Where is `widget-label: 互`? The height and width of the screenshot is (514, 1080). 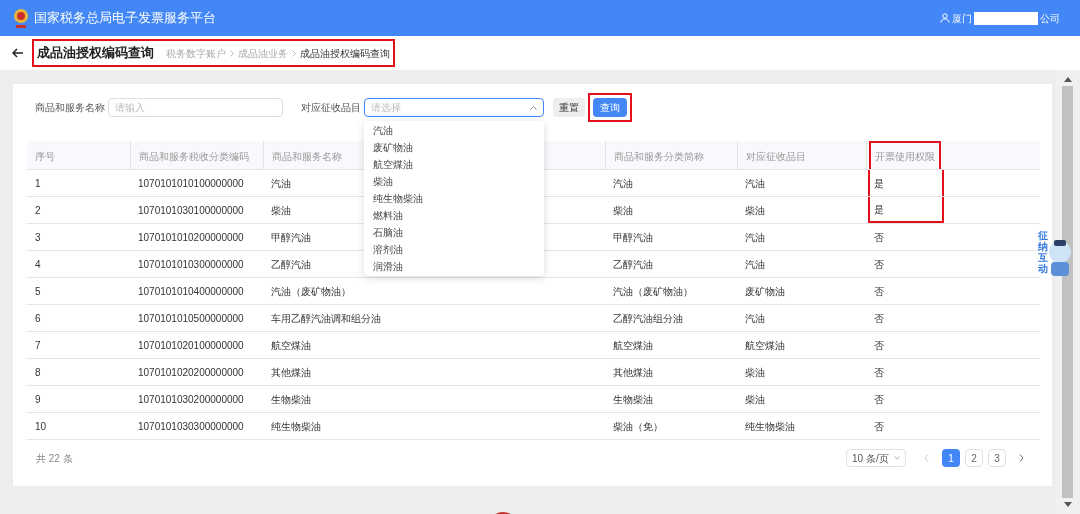
widget-label: 互 is located at coordinates (1043, 257).